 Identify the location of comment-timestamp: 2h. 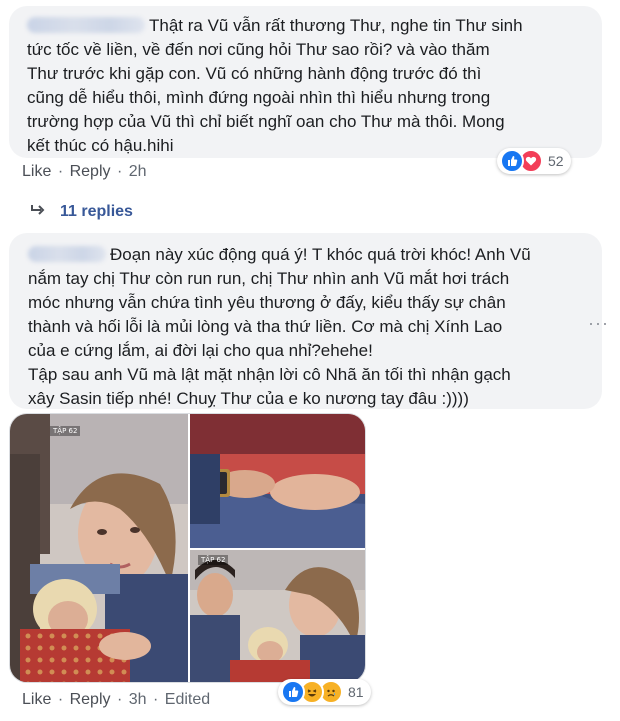
(138, 171).